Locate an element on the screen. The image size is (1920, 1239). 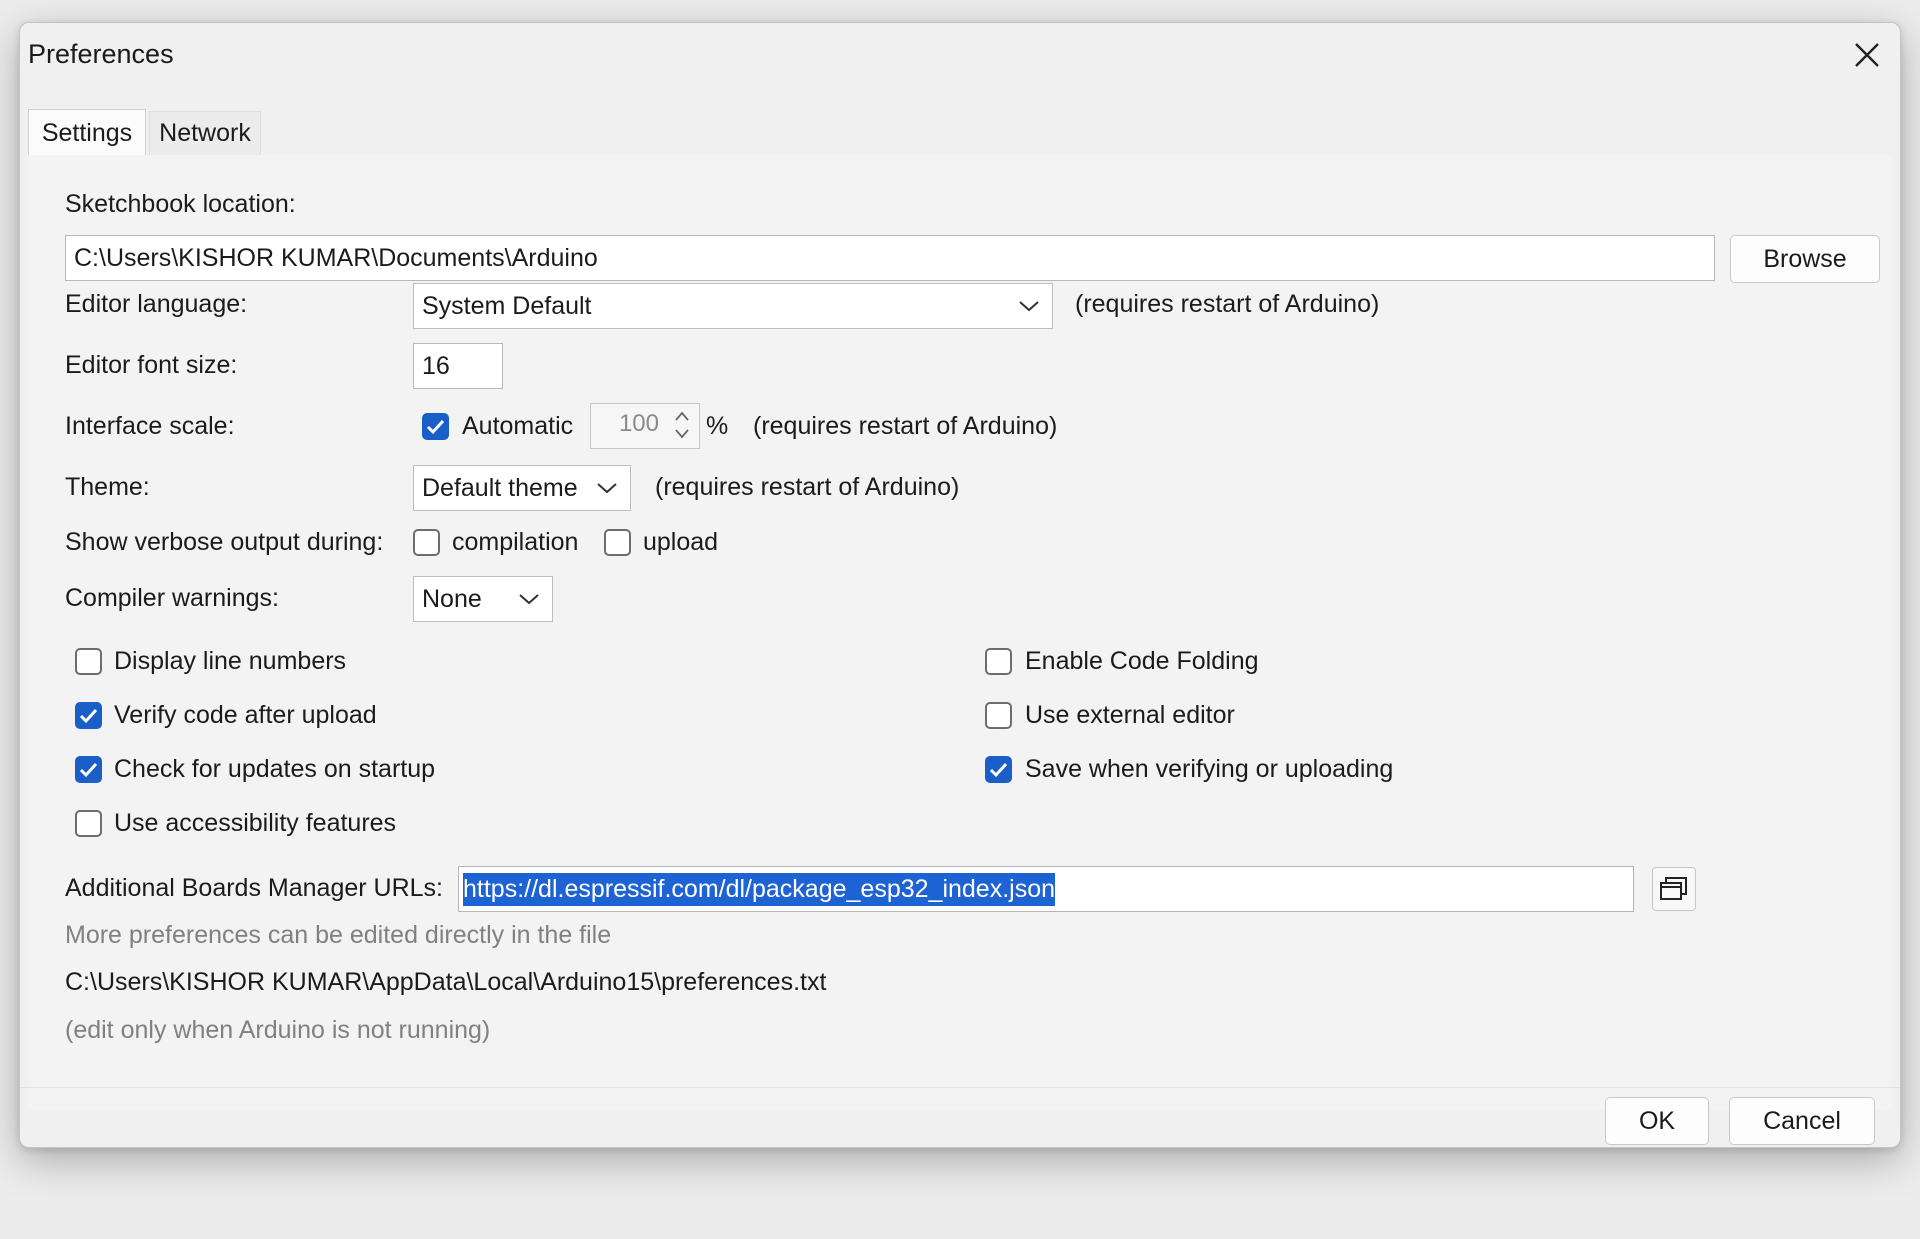
verify-code-checkbox is located at coordinates (88, 715).